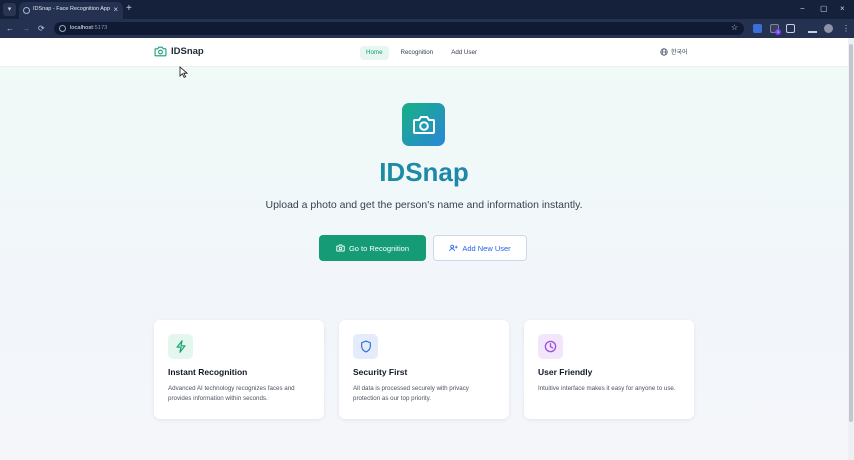 The width and height of the screenshot is (854, 460). What do you see at coordinates (129, 9) in the screenshot?
I see `new-tab-button: +` at bounding box center [129, 9].